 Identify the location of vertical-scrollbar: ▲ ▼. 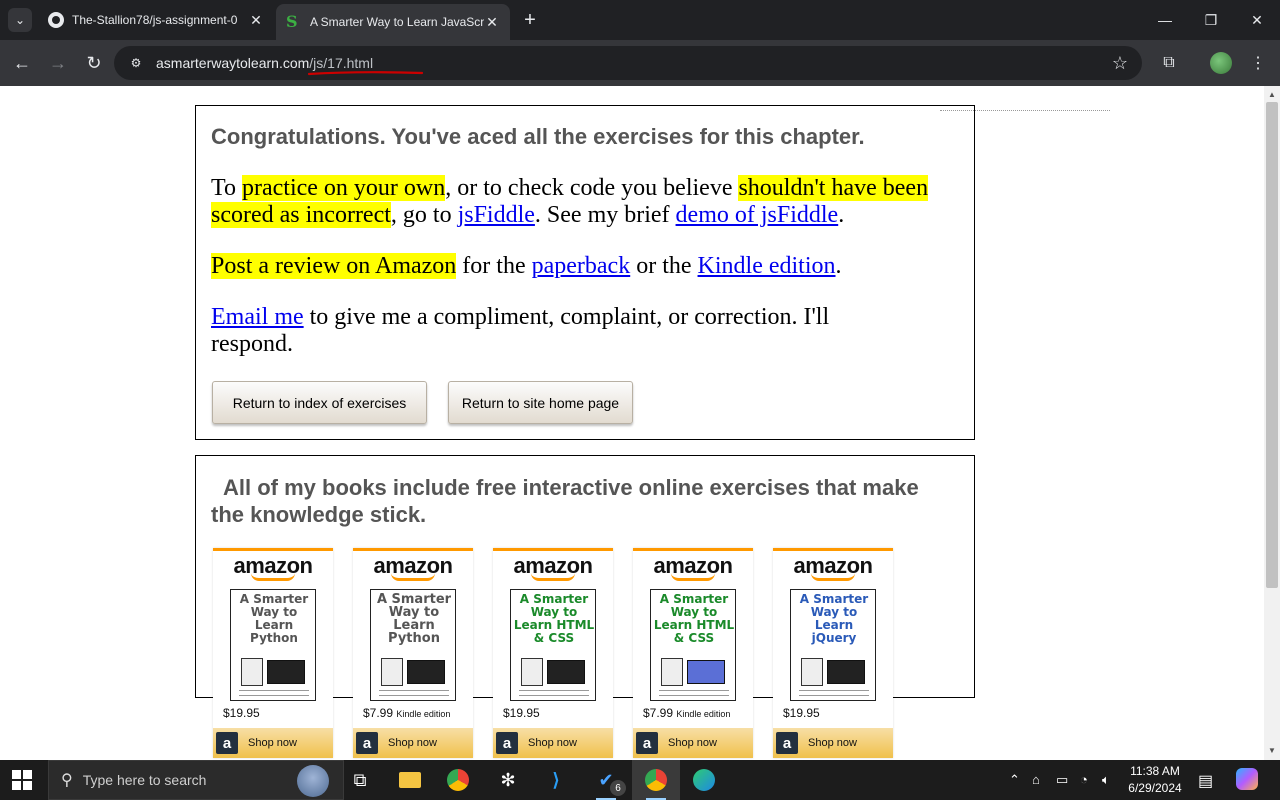
(1272, 423).